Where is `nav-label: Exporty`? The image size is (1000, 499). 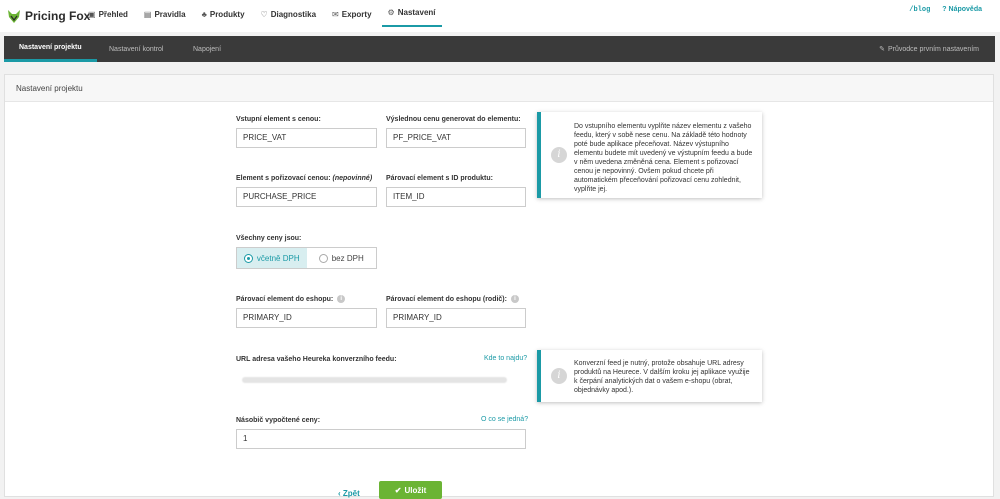 nav-label: Exporty is located at coordinates (356, 14).